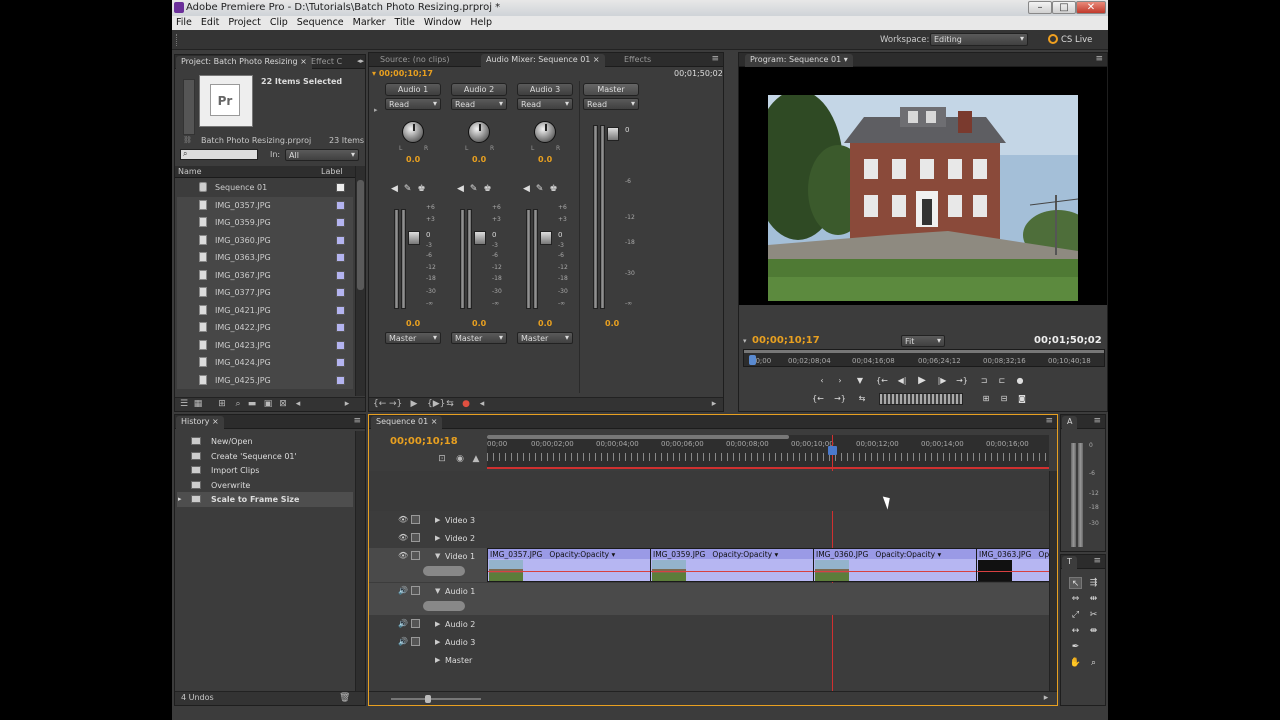 The height and width of the screenshot is (720, 1280). I want to click on list-item: IMG_0367.JPG, so click(265, 275).